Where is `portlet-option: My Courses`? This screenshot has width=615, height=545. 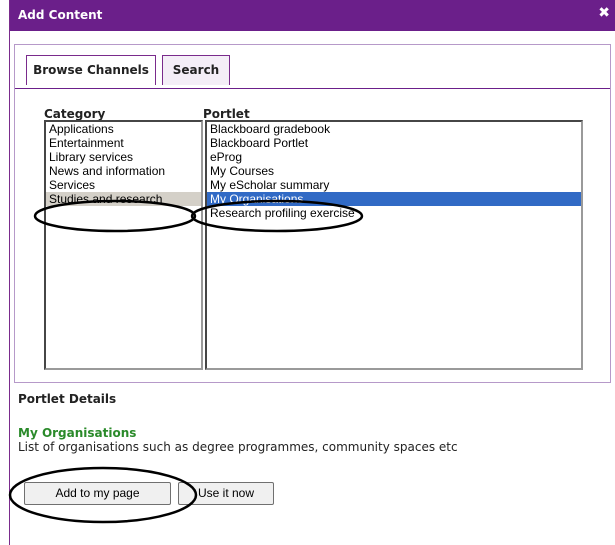
portlet-option: My Courses is located at coordinates (394, 171).